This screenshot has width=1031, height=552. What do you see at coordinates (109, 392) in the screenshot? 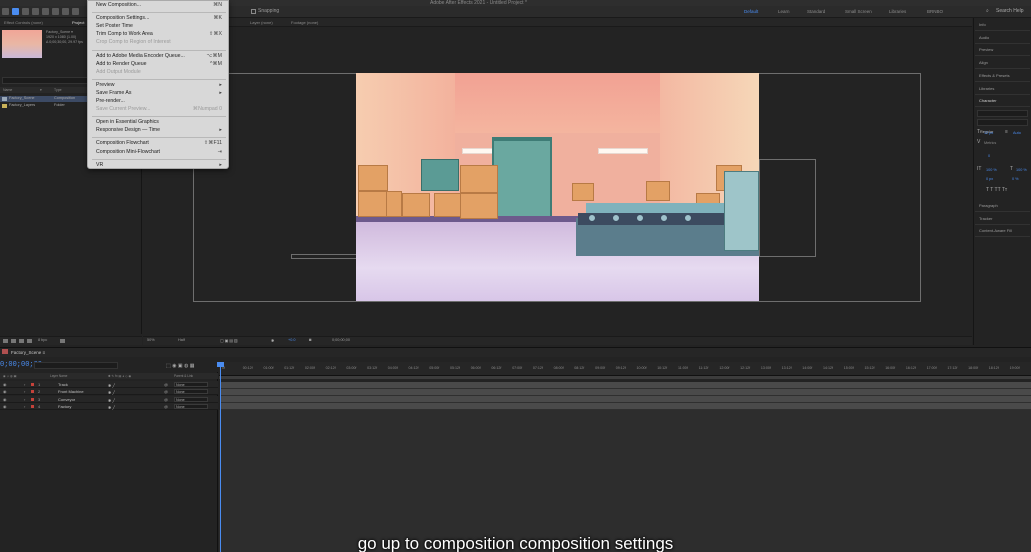
I see `layer-row-front-machine: ◉ › 2 Front Machine ✱ ╱ @ None` at bounding box center [109, 392].